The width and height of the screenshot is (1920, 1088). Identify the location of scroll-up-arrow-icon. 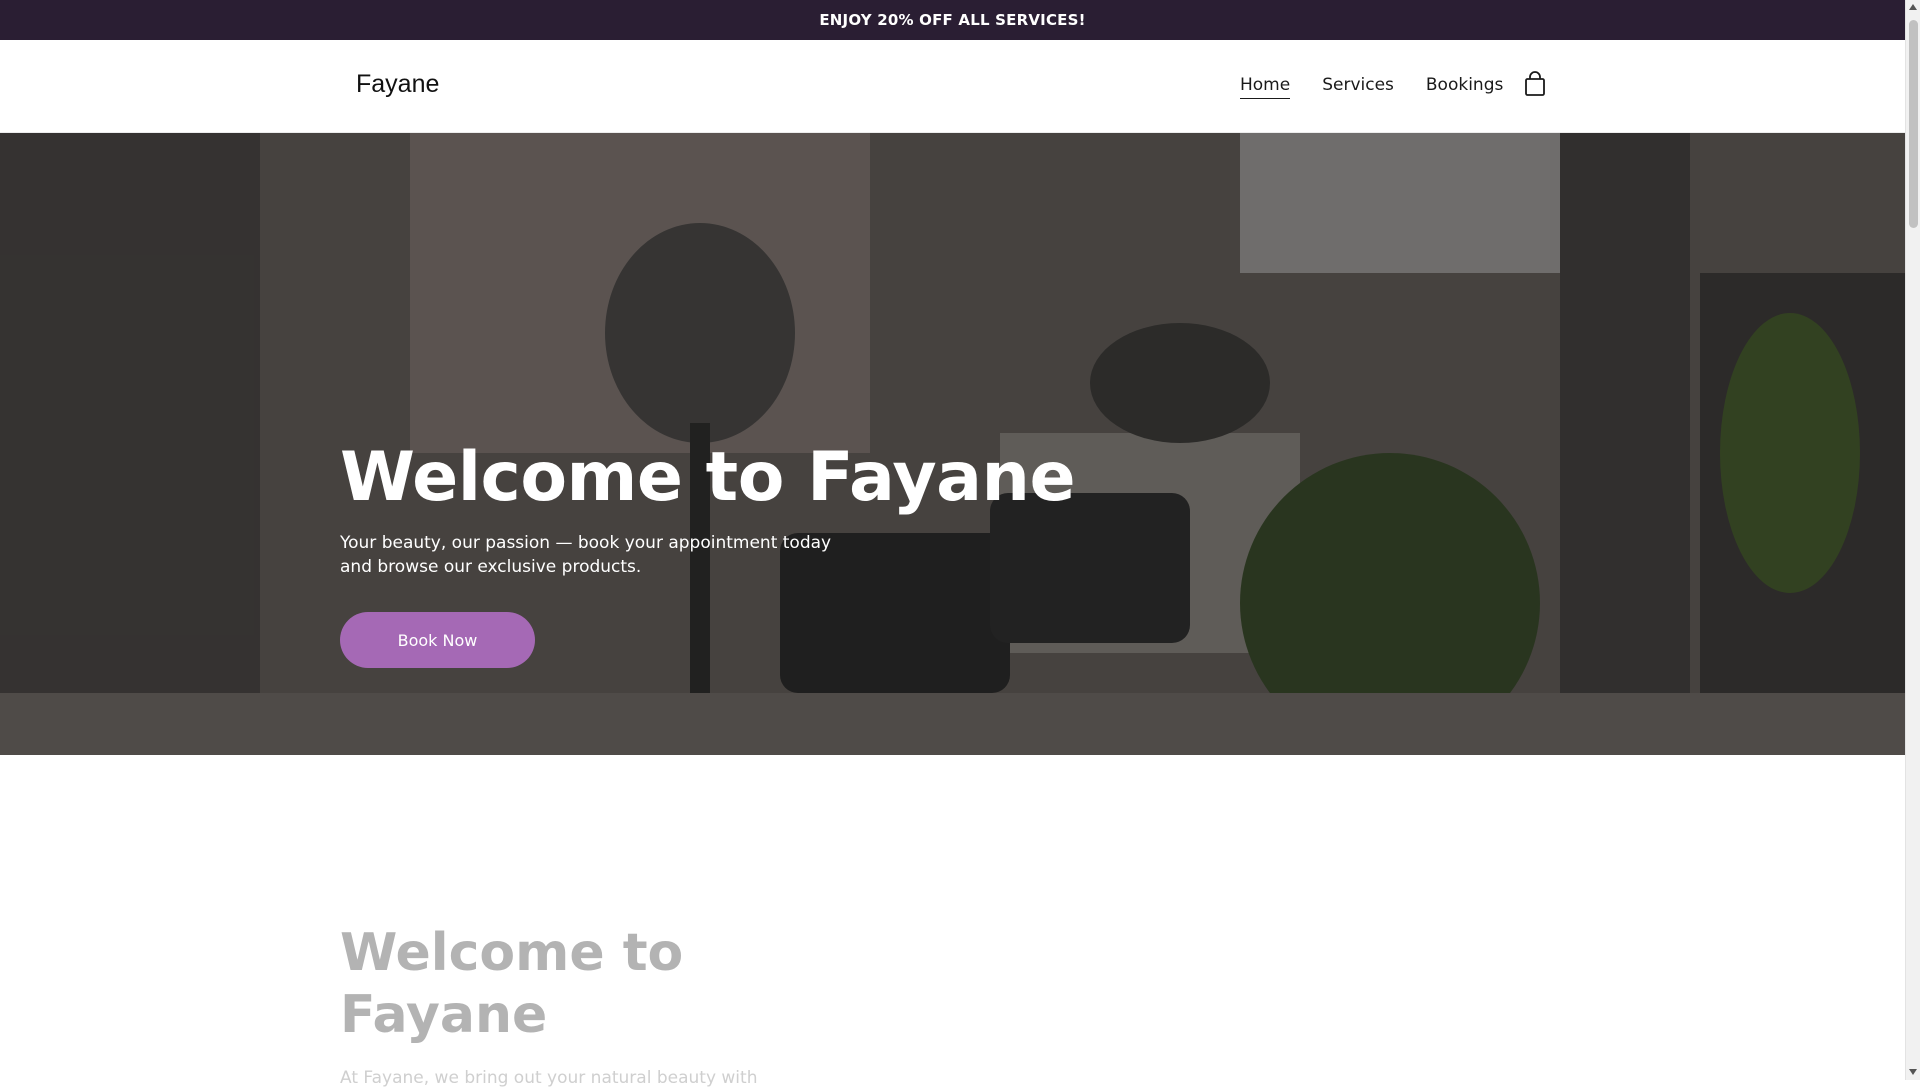
(1913, 7).